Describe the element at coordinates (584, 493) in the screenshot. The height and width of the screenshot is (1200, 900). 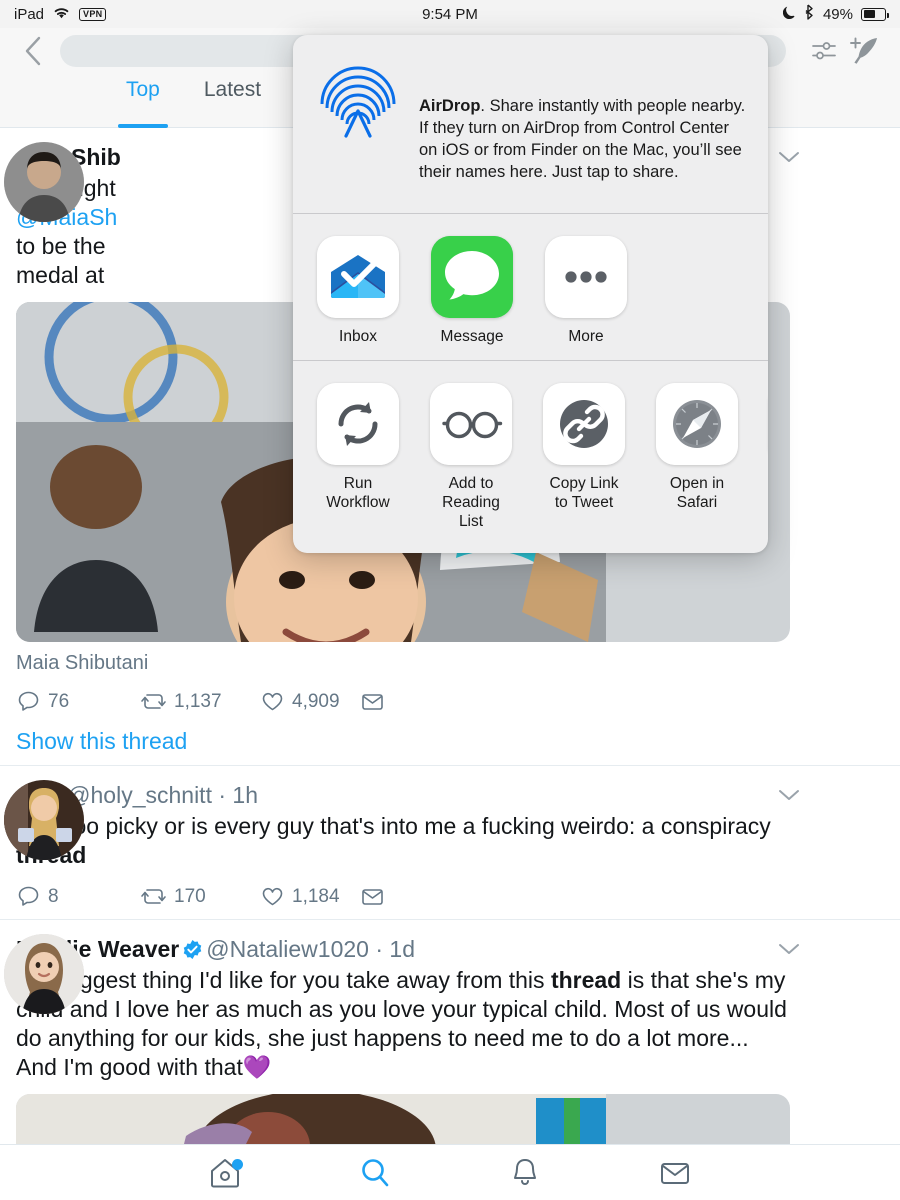
I see `share-action-label: Copy Link to Tweet` at that location.